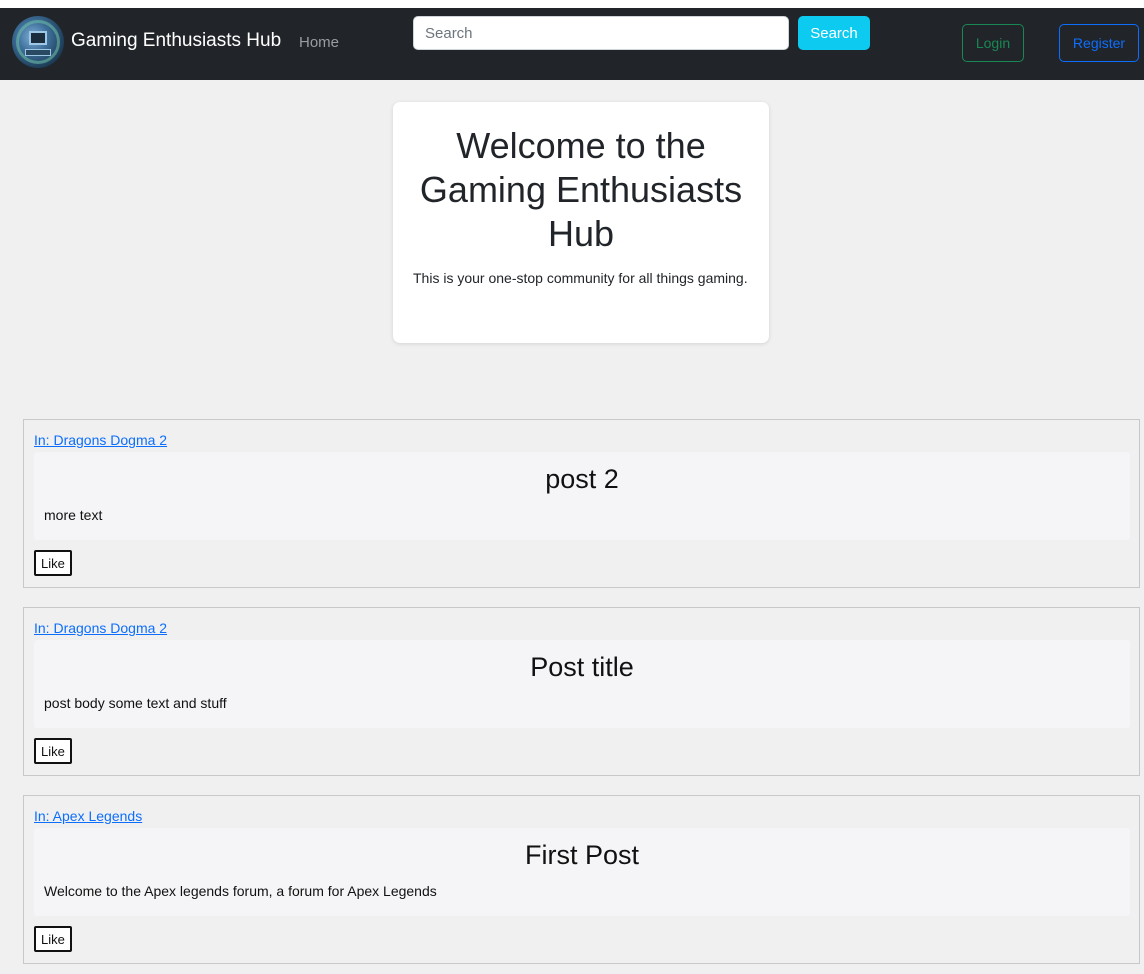 This screenshot has width=1144, height=974. What do you see at coordinates (834, 33) in the screenshot?
I see `search-button: Search` at bounding box center [834, 33].